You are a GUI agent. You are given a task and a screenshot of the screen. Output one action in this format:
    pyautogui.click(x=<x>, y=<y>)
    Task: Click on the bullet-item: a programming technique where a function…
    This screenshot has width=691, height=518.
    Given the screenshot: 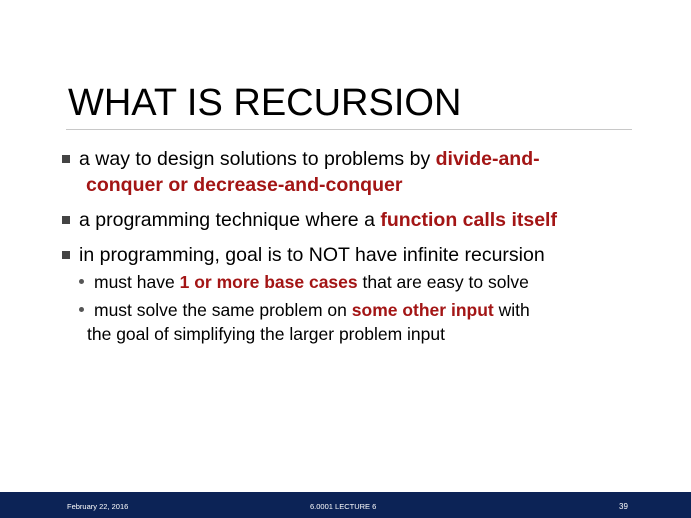 What is the action you would take?
    pyautogui.click(x=357, y=220)
    